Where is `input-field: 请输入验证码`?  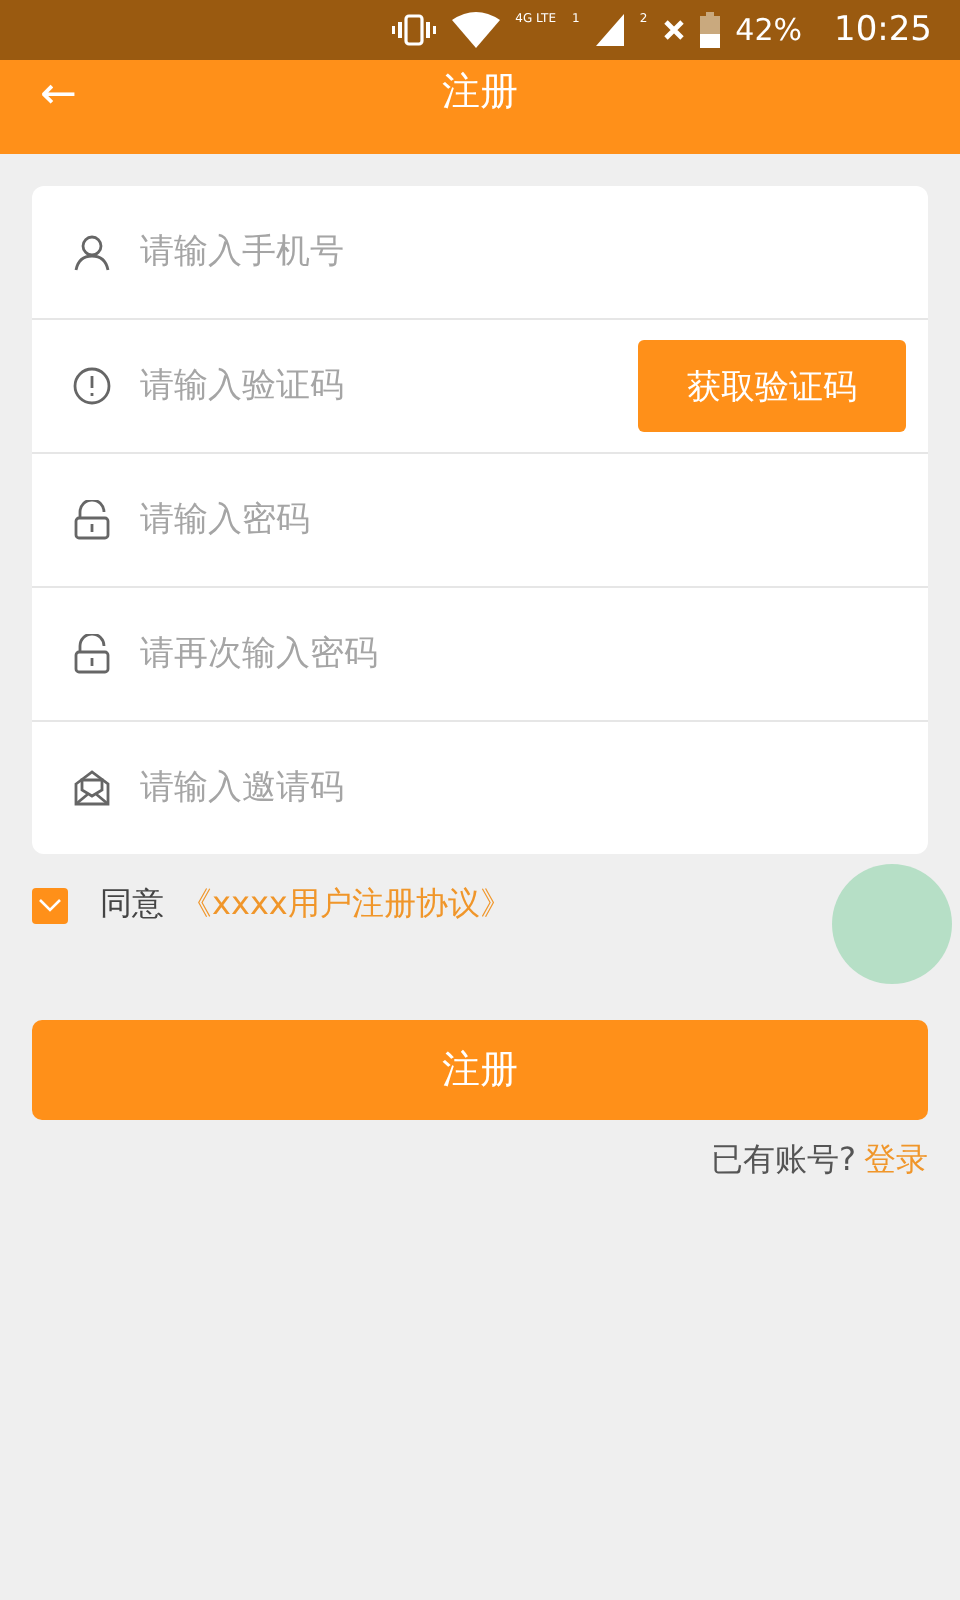 input-field: 请输入验证码 is located at coordinates (387, 386).